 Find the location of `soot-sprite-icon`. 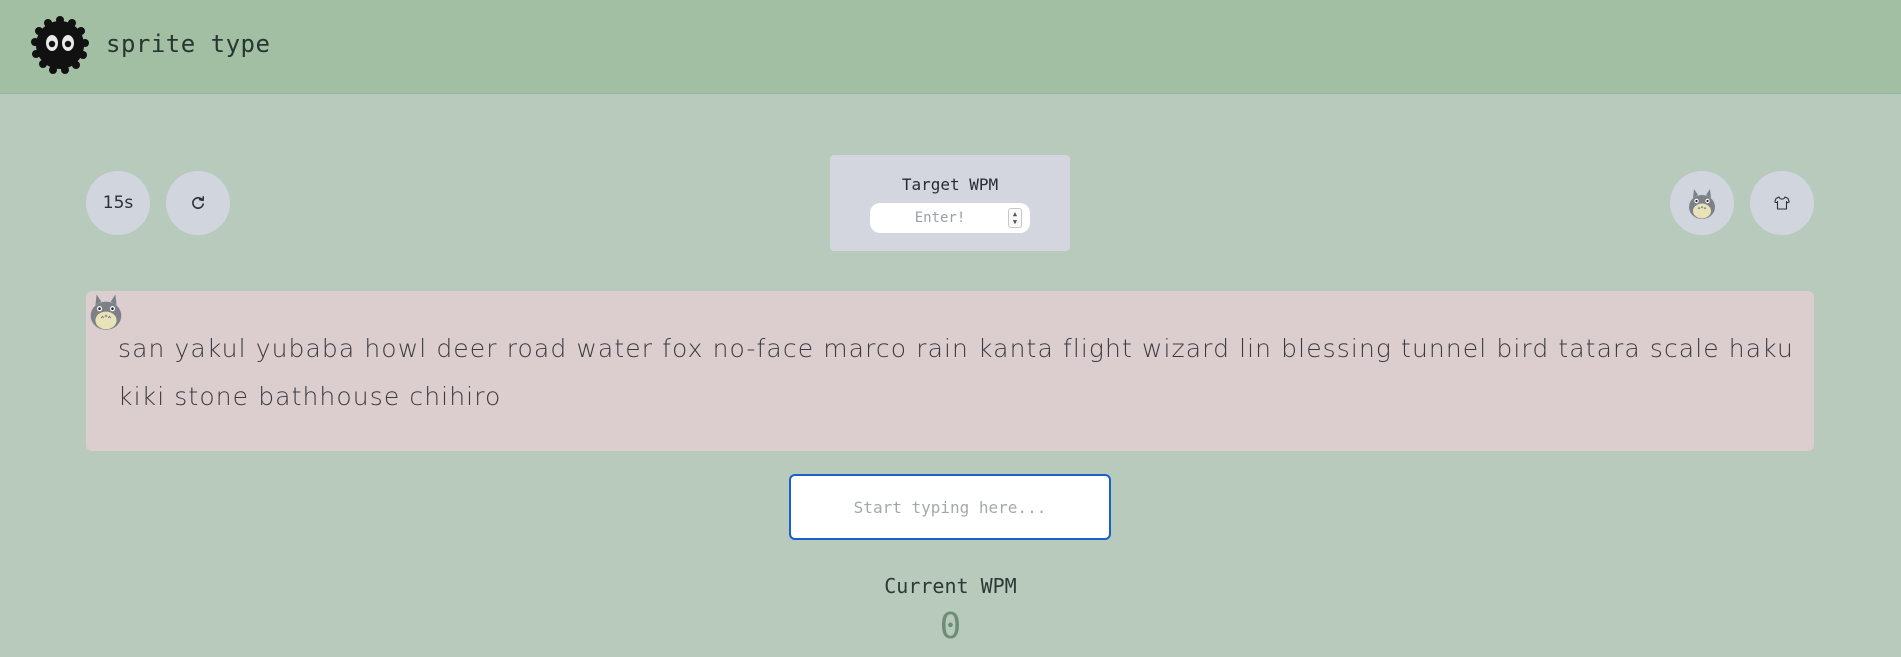

soot-sprite-icon is located at coordinates (60, 45).